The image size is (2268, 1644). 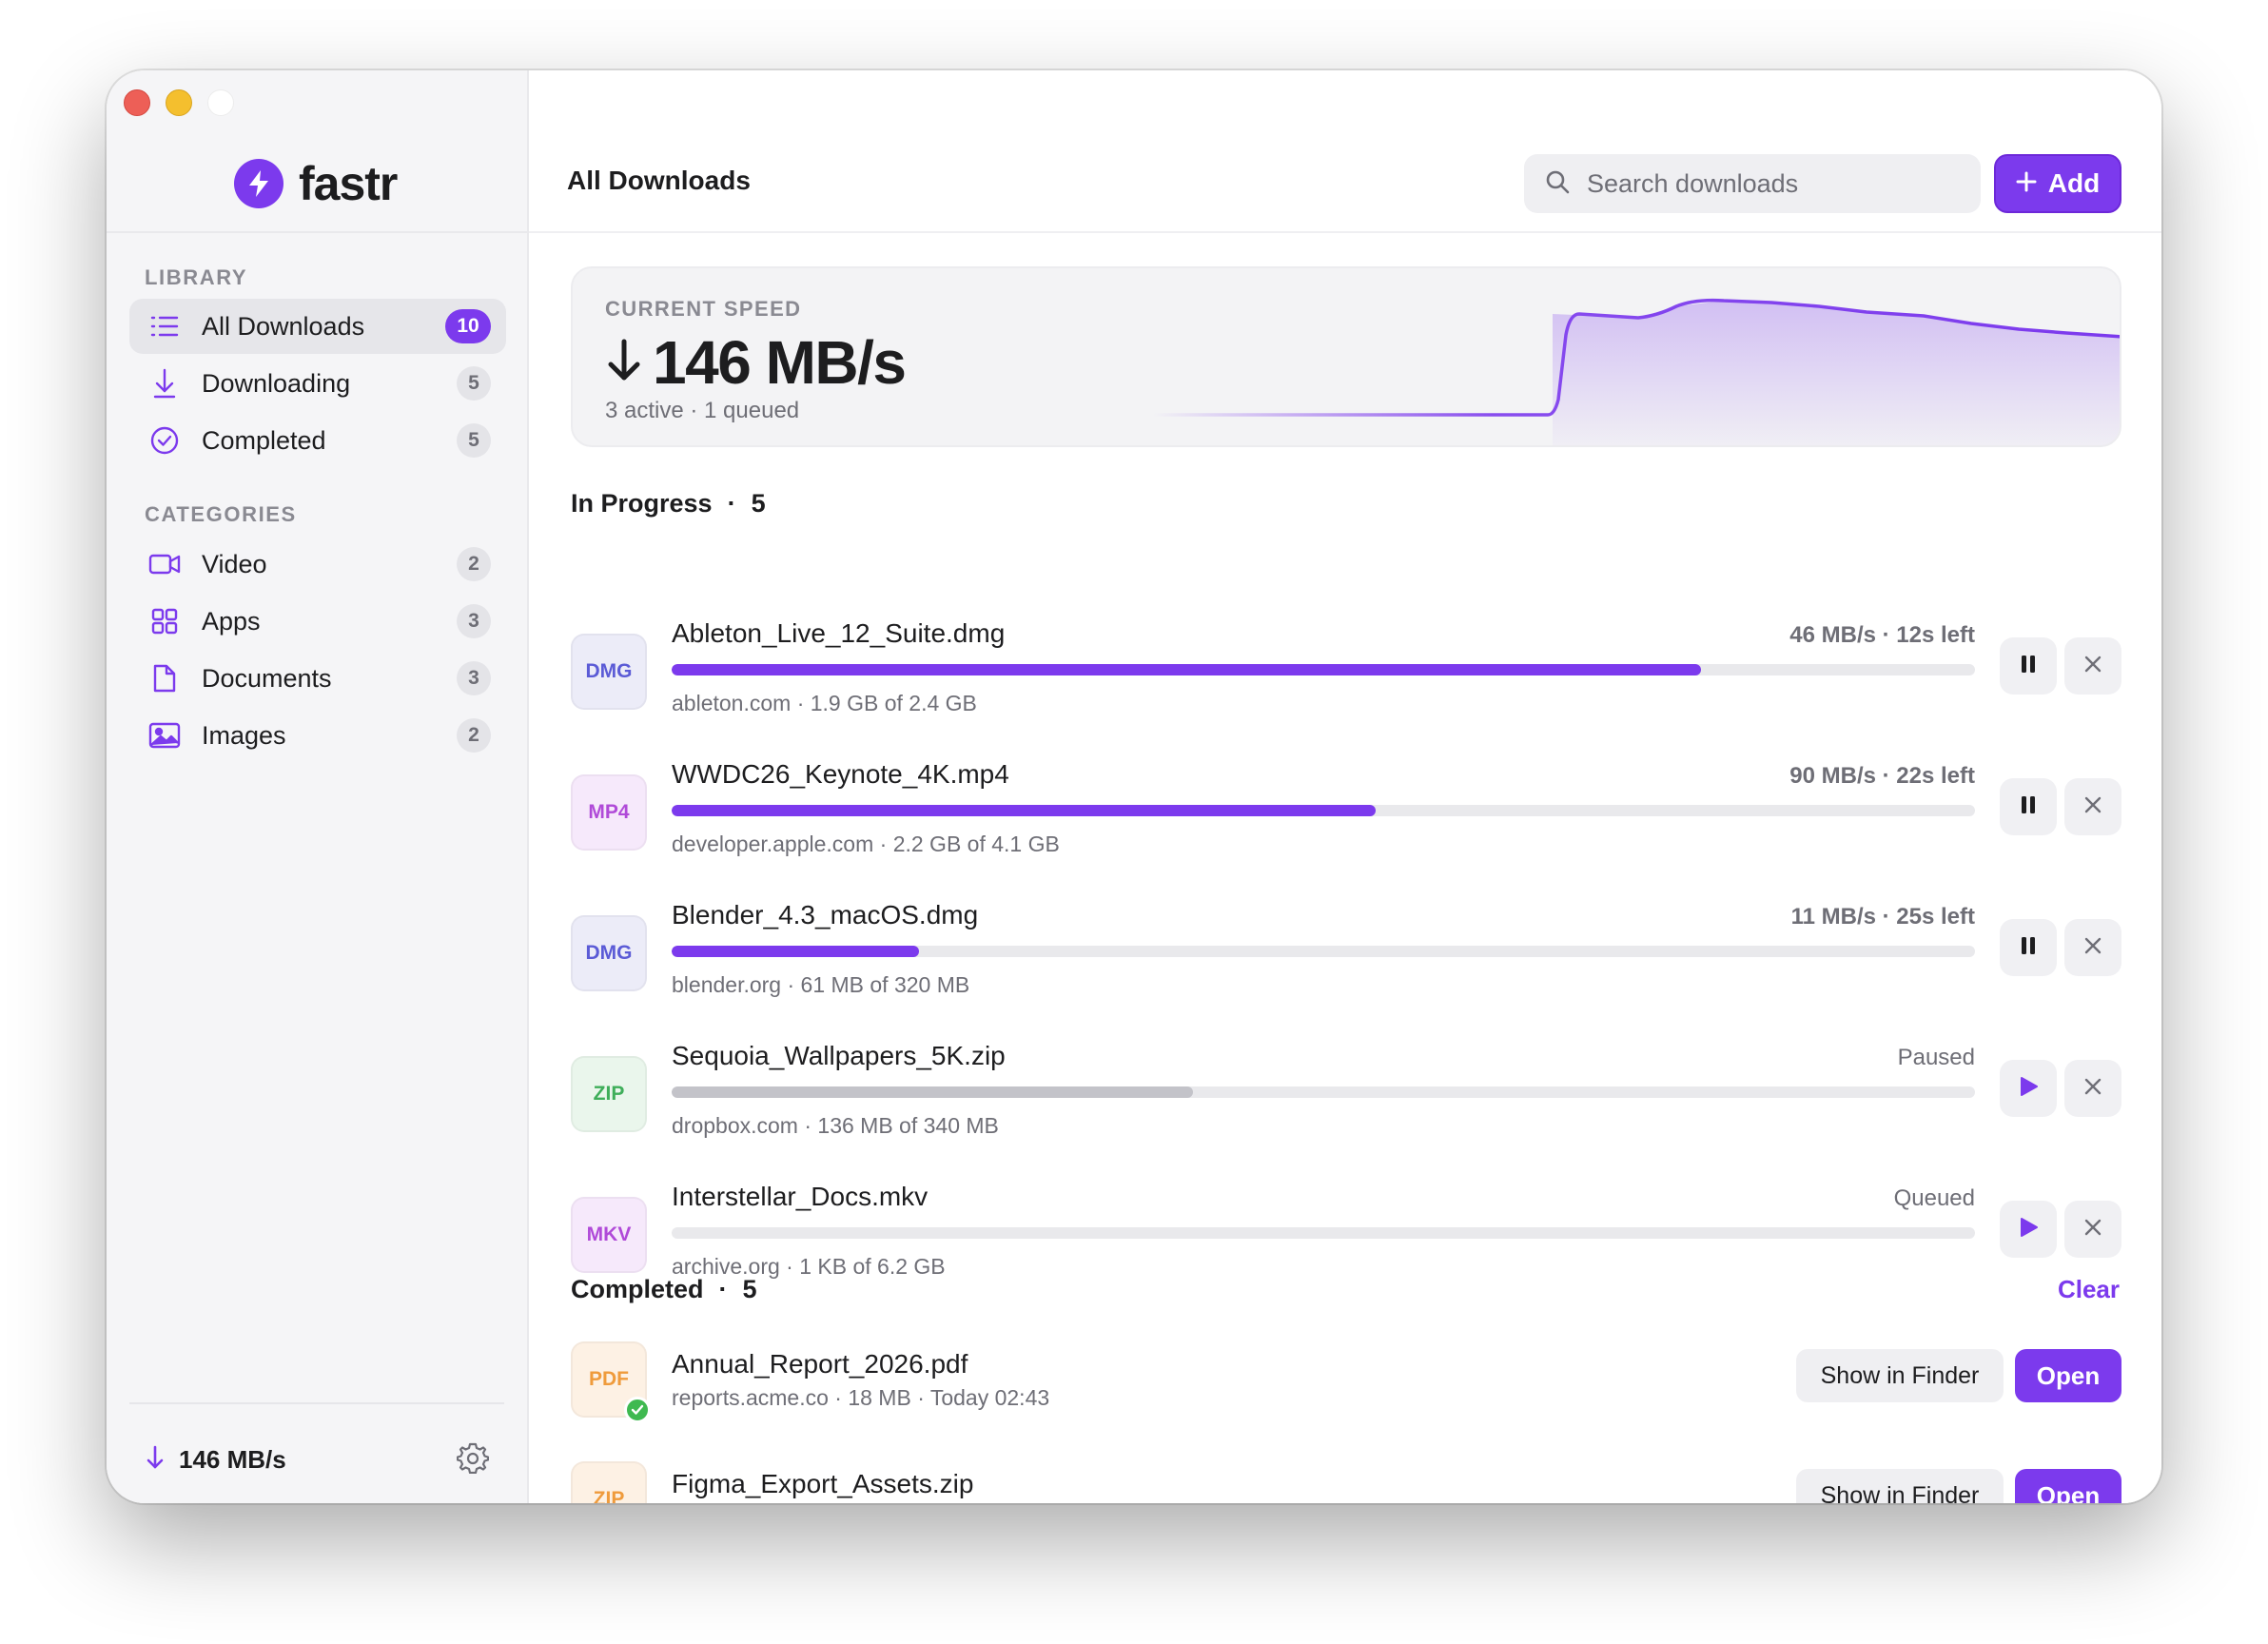 I want to click on download-status: 46 MB/s · 12s left, so click(x=1882, y=635).